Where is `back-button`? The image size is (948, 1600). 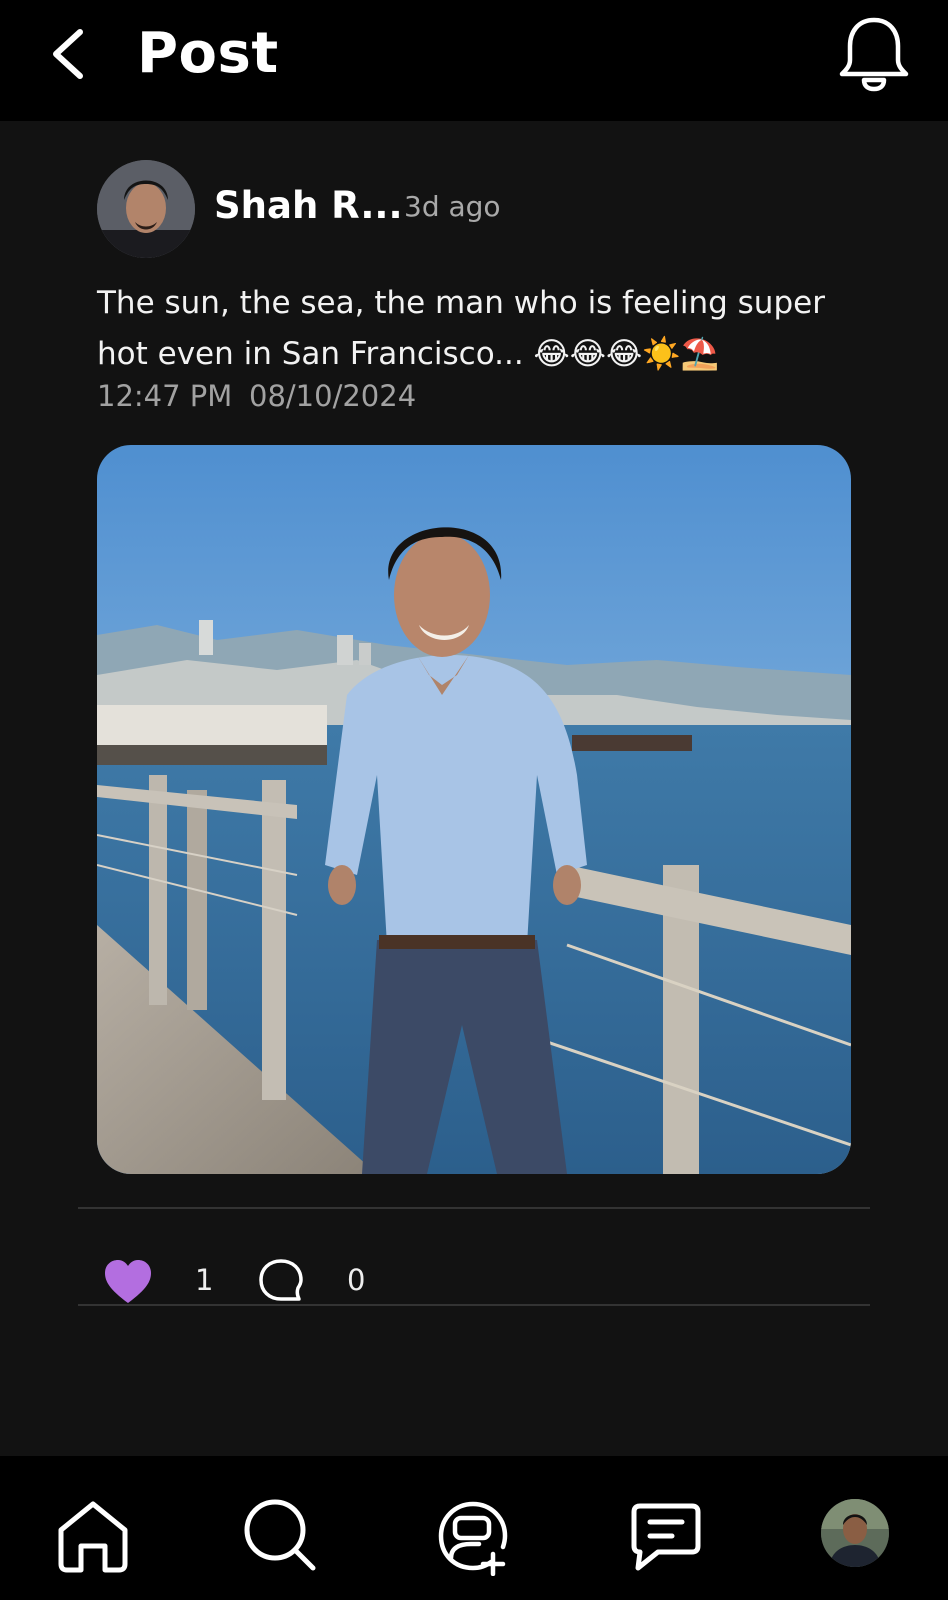
back-button is located at coordinates (72, 54).